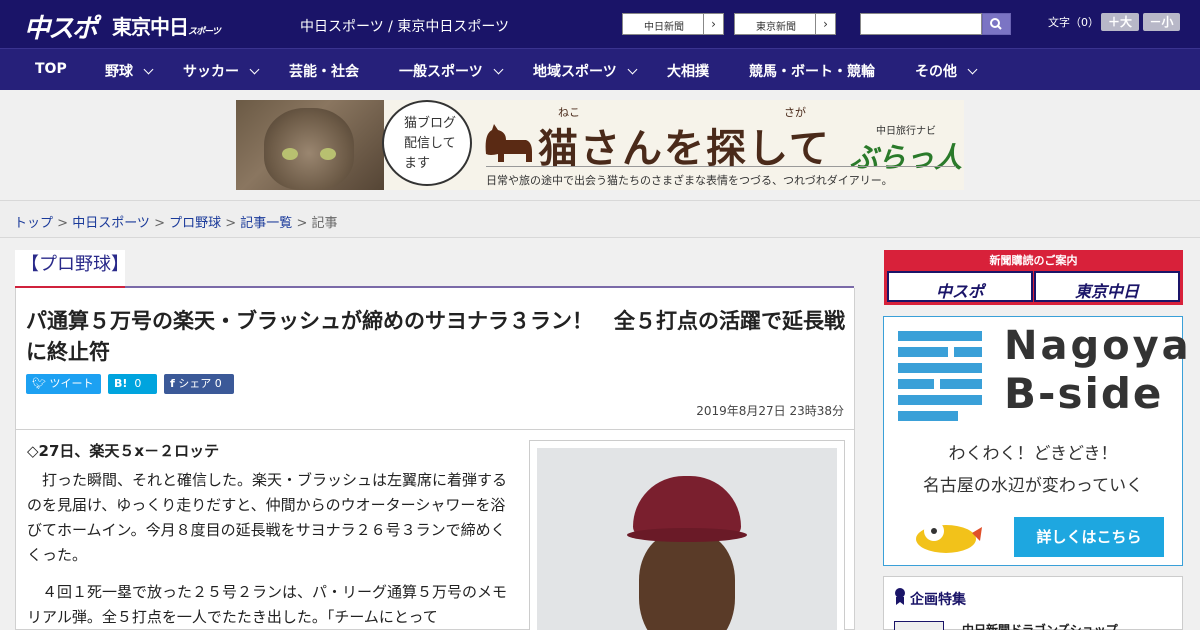 The height and width of the screenshot is (630, 1200). I want to click on tokyo-chunichi-logo-text: 東京中日, so click(150, 27).